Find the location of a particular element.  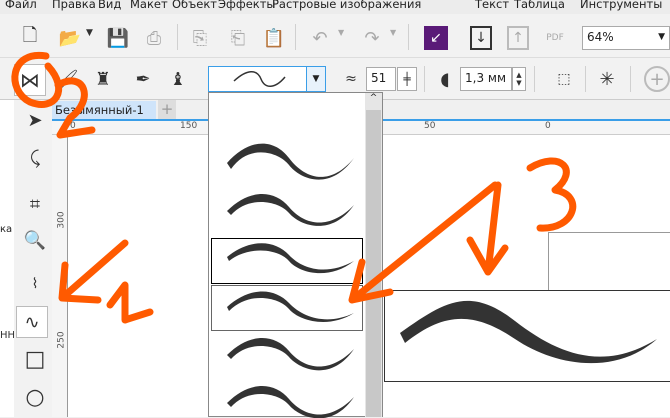

annotation-circle is located at coordinates (37, 79).